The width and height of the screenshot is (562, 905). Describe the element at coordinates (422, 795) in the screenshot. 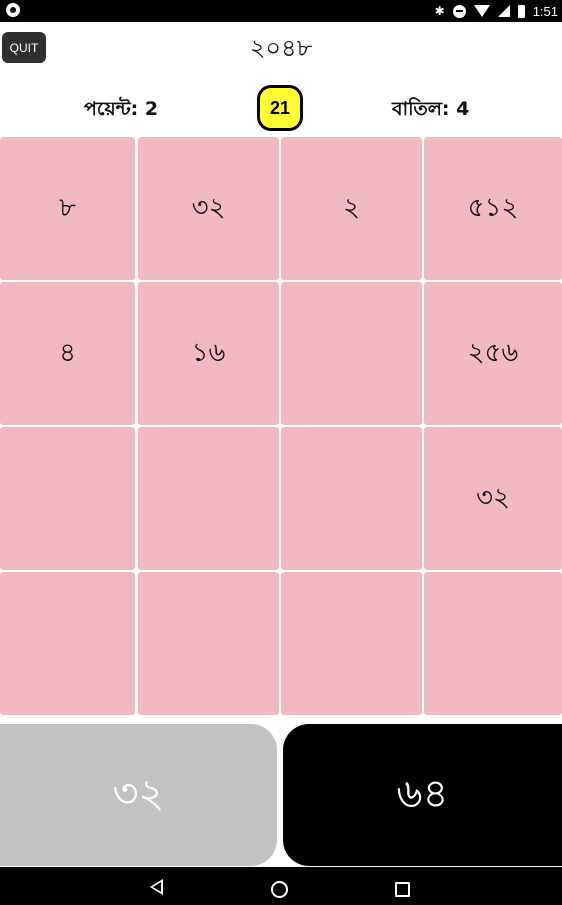

I see `next-tile-primary: ৬৪` at that location.